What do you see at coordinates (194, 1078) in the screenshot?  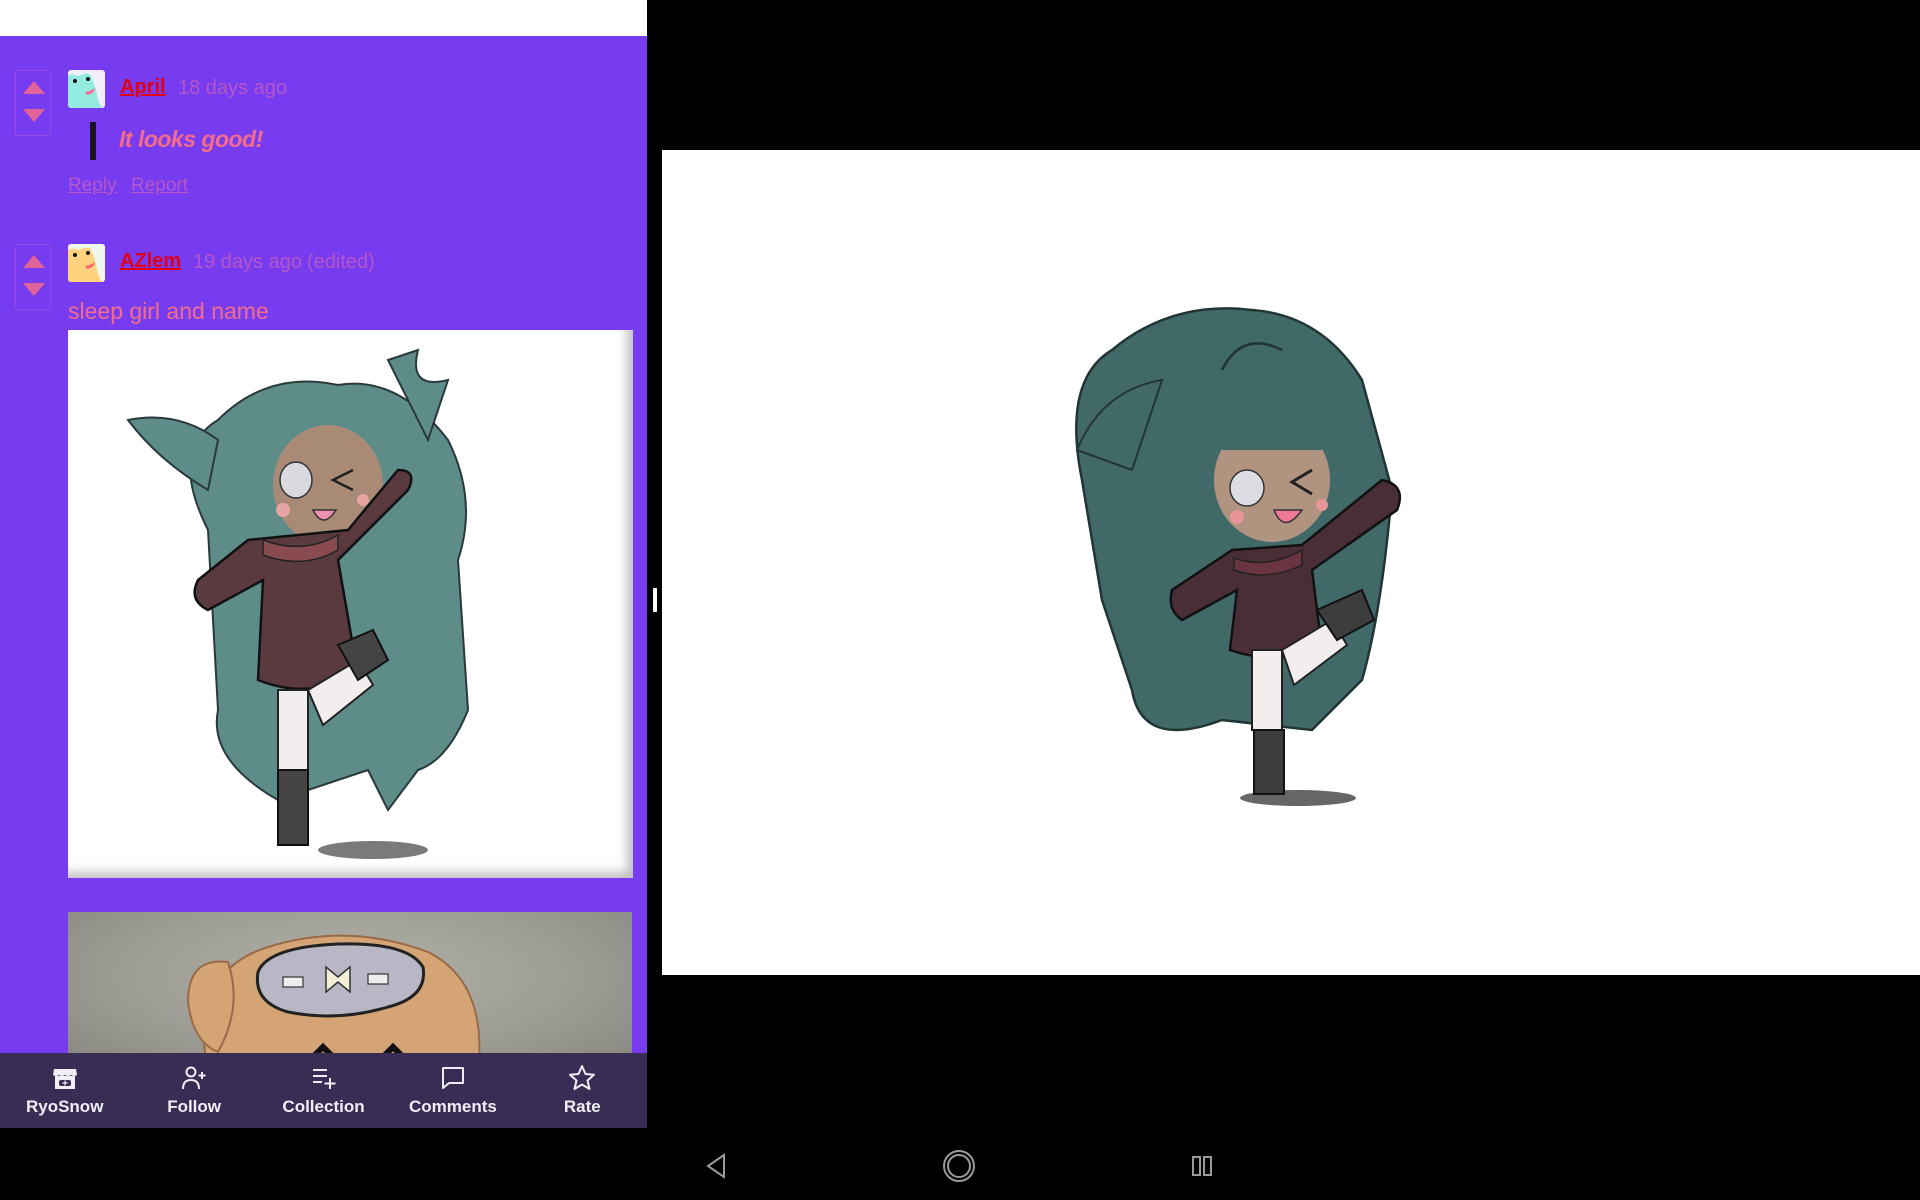 I see `user-plus-icon` at bounding box center [194, 1078].